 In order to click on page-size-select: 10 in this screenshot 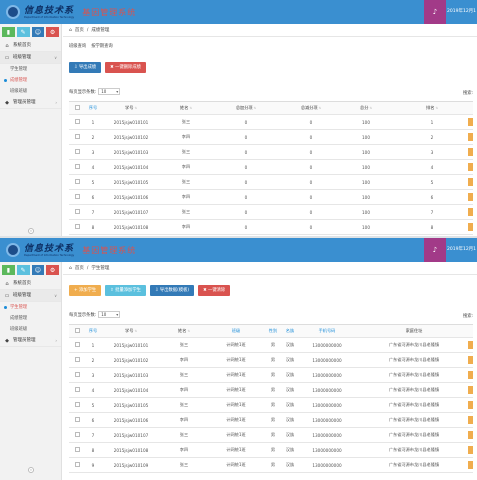, I will do `click(109, 314)`.